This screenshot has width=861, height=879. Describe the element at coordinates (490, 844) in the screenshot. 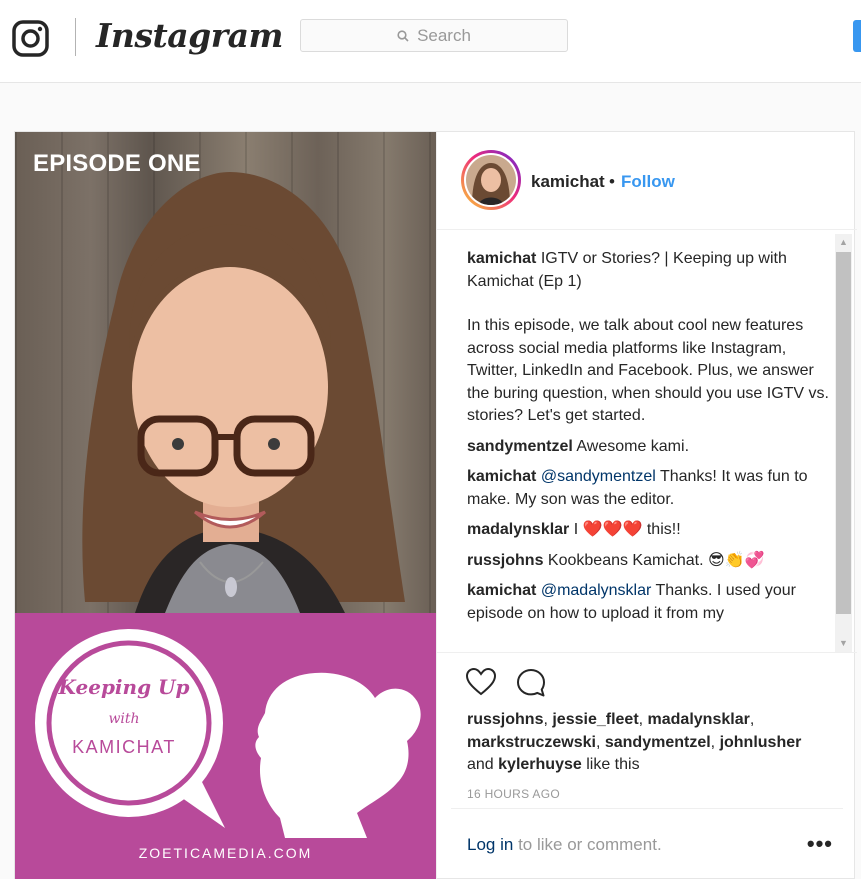

I see `login-link: Log in` at that location.